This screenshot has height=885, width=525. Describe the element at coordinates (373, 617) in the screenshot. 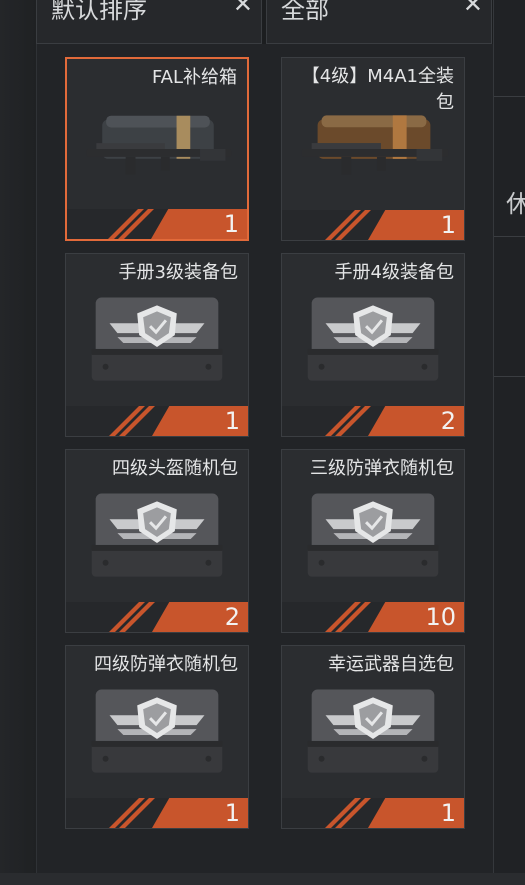

I see `item-footer: 10` at that location.